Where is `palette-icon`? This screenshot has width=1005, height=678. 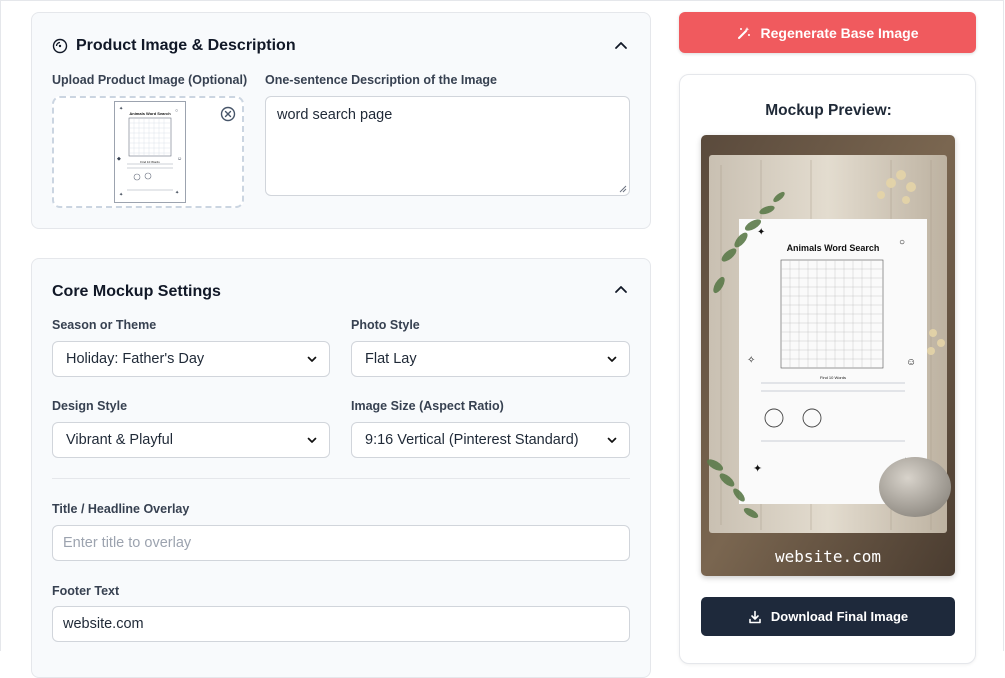 palette-icon is located at coordinates (60, 46).